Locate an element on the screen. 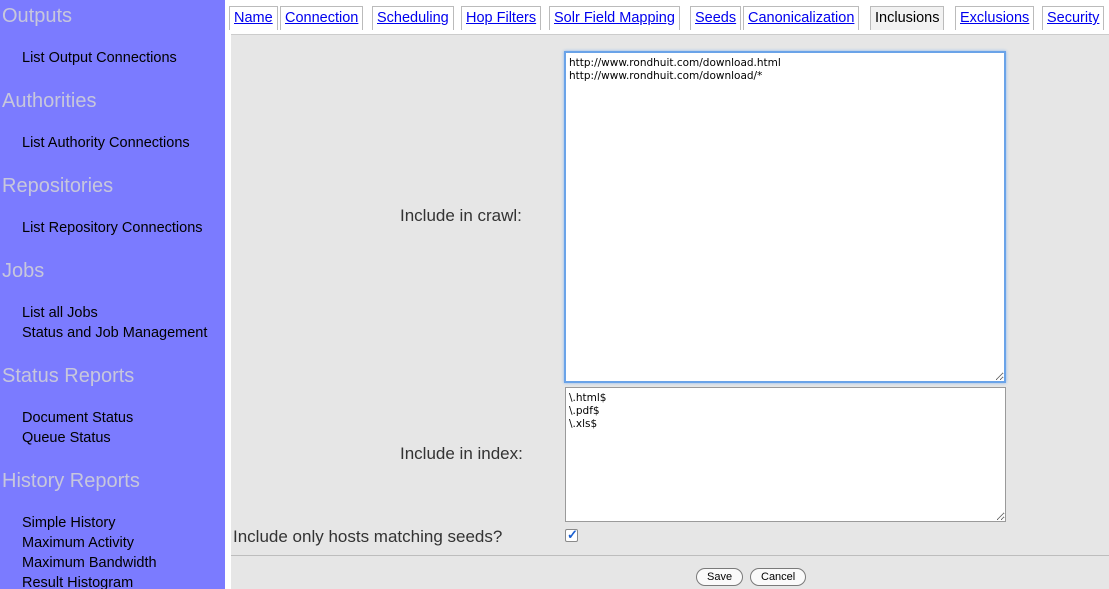 The height and width of the screenshot is (589, 1109). section-history-reports: History Reports is located at coordinates (71, 481).